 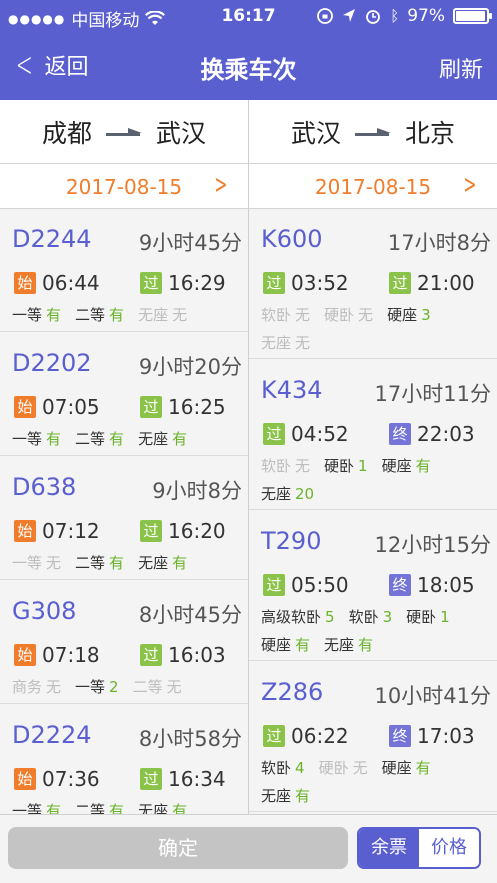 What do you see at coordinates (124, 759) in the screenshot?
I see `train-row: D2224 8小时58分始 07:36 过 16:34 一等有二等有无座有` at bounding box center [124, 759].